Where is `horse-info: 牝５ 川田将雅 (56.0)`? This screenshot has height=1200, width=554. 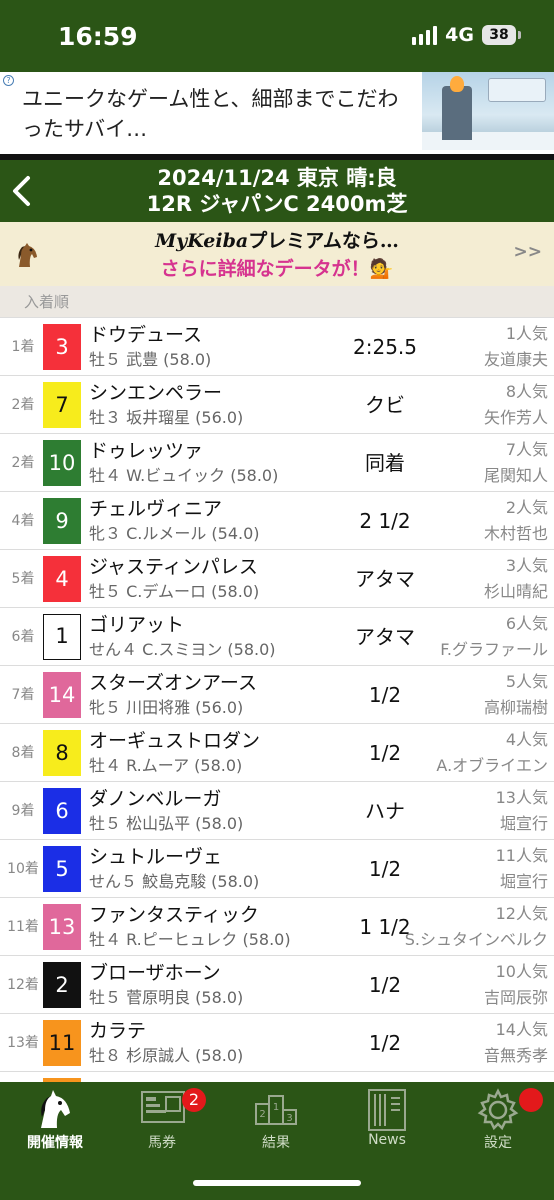
horse-info: 牝５ 川田将雅 (56.0) is located at coordinates (166, 707).